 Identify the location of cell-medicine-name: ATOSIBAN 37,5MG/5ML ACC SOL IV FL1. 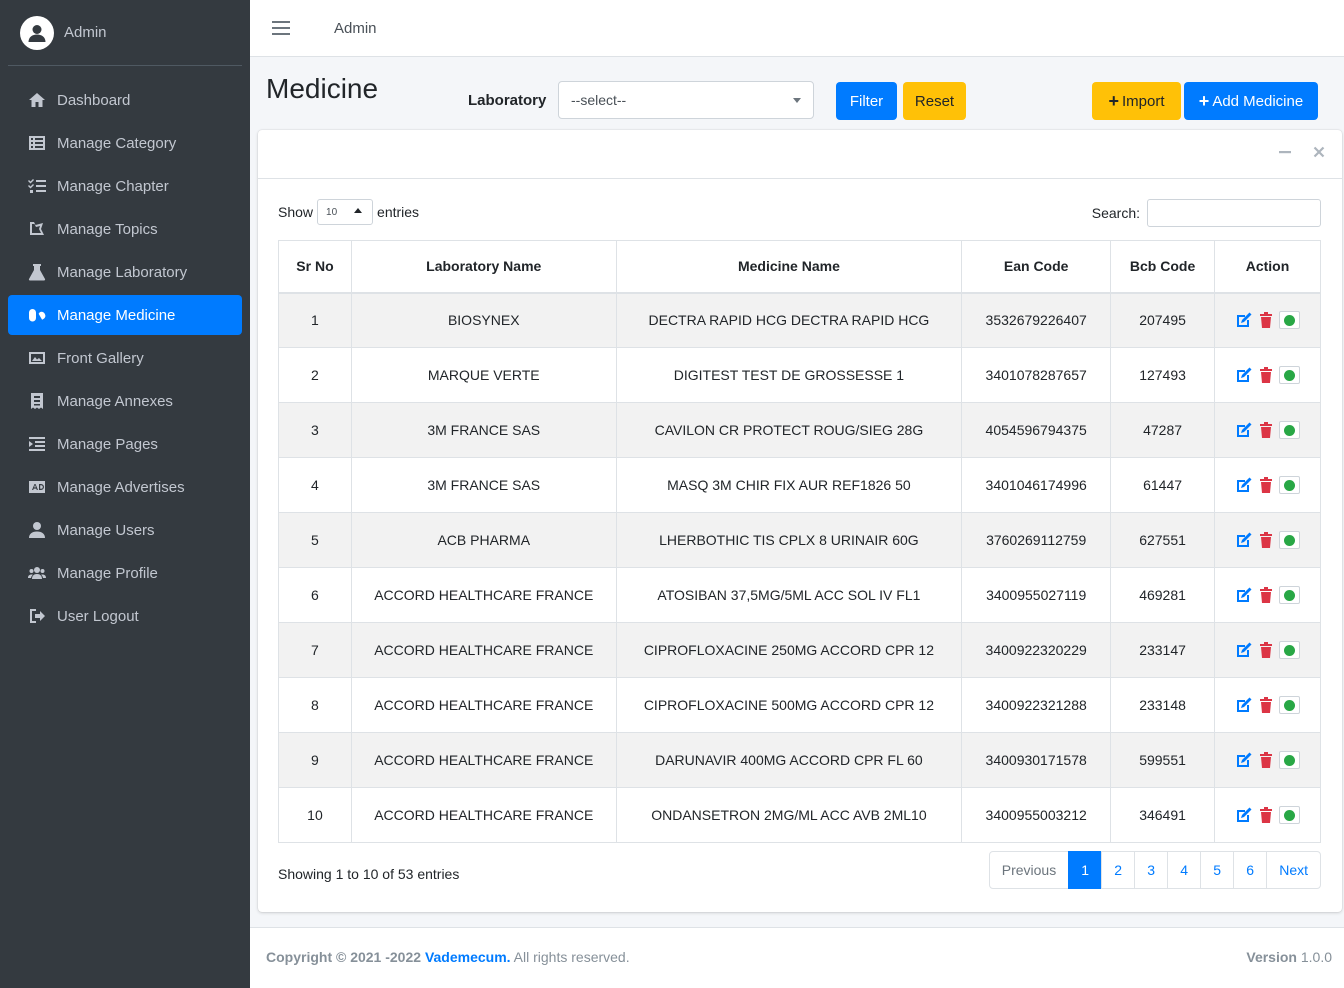
(789, 595).